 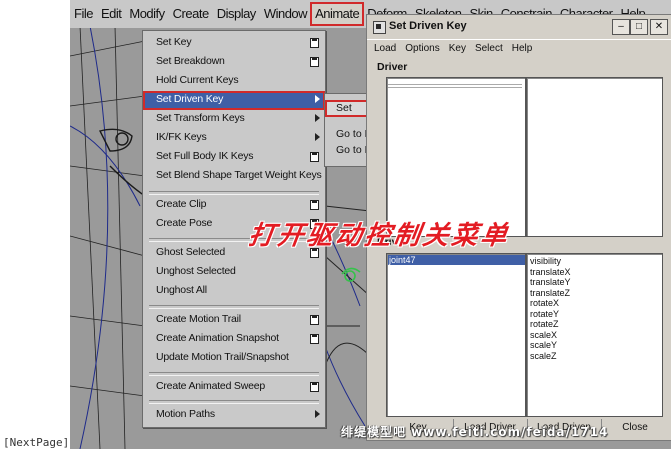 I want to click on driver-attribute-list, so click(x=594, y=157).